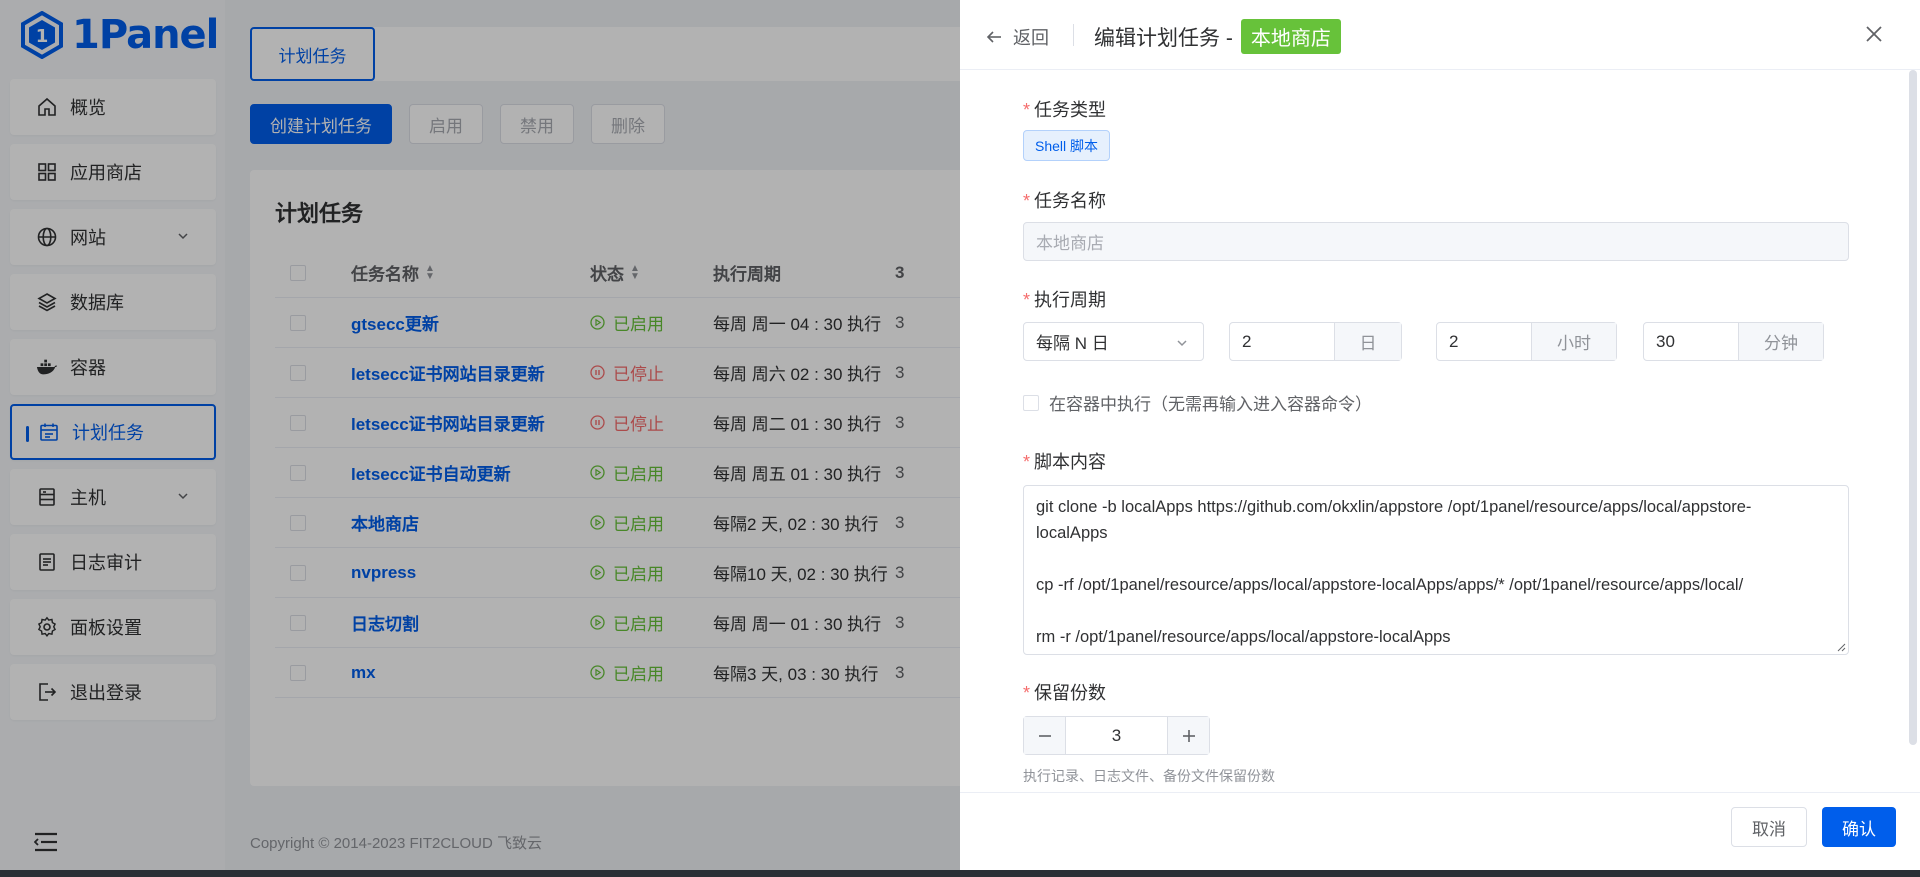 The image size is (1920, 877). What do you see at coordinates (1780, 341) in the screenshot?
I see `minute-unit: 分钟` at bounding box center [1780, 341].